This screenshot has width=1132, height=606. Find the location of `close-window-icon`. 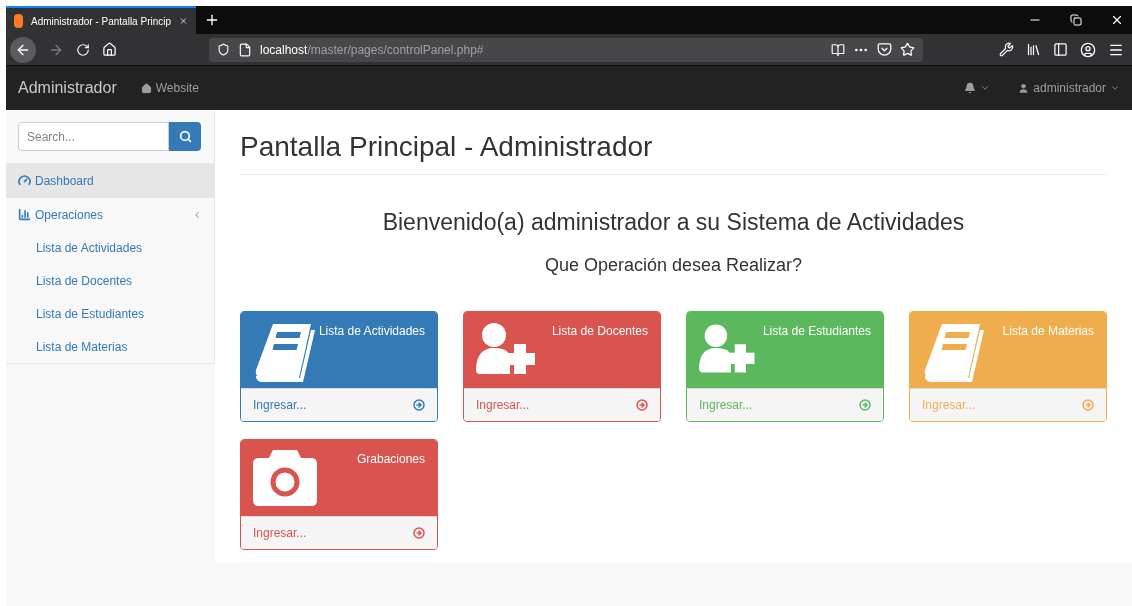

close-window-icon is located at coordinates (1117, 20).